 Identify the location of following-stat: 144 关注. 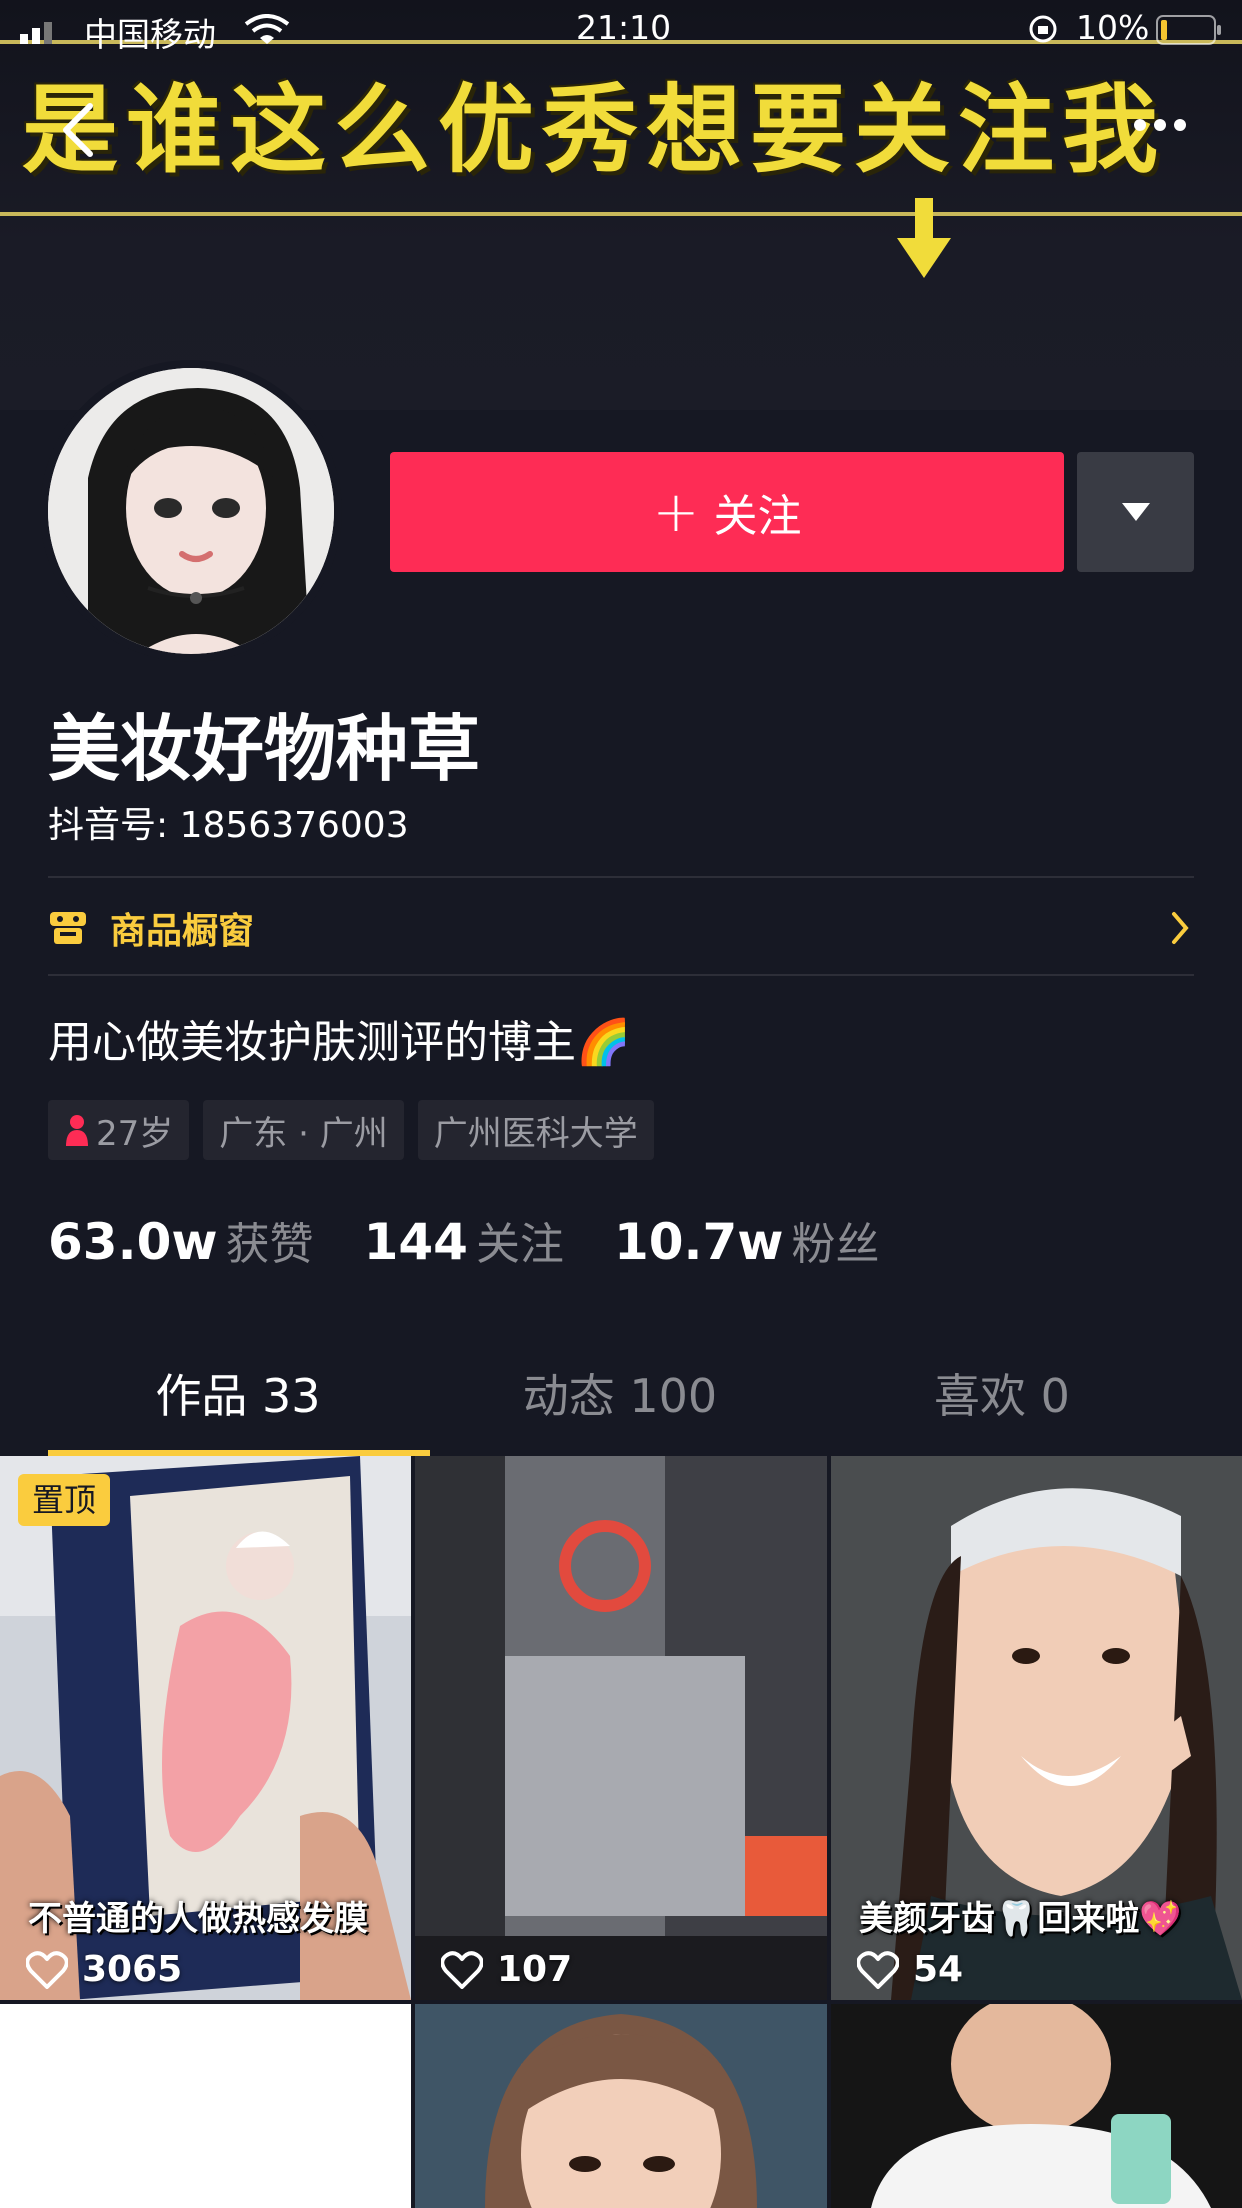
(464, 1240).